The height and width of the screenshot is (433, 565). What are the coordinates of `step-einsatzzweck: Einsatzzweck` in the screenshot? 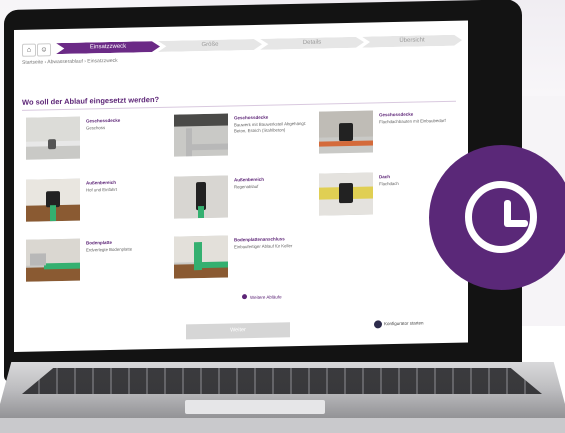 It's located at (108, 47).